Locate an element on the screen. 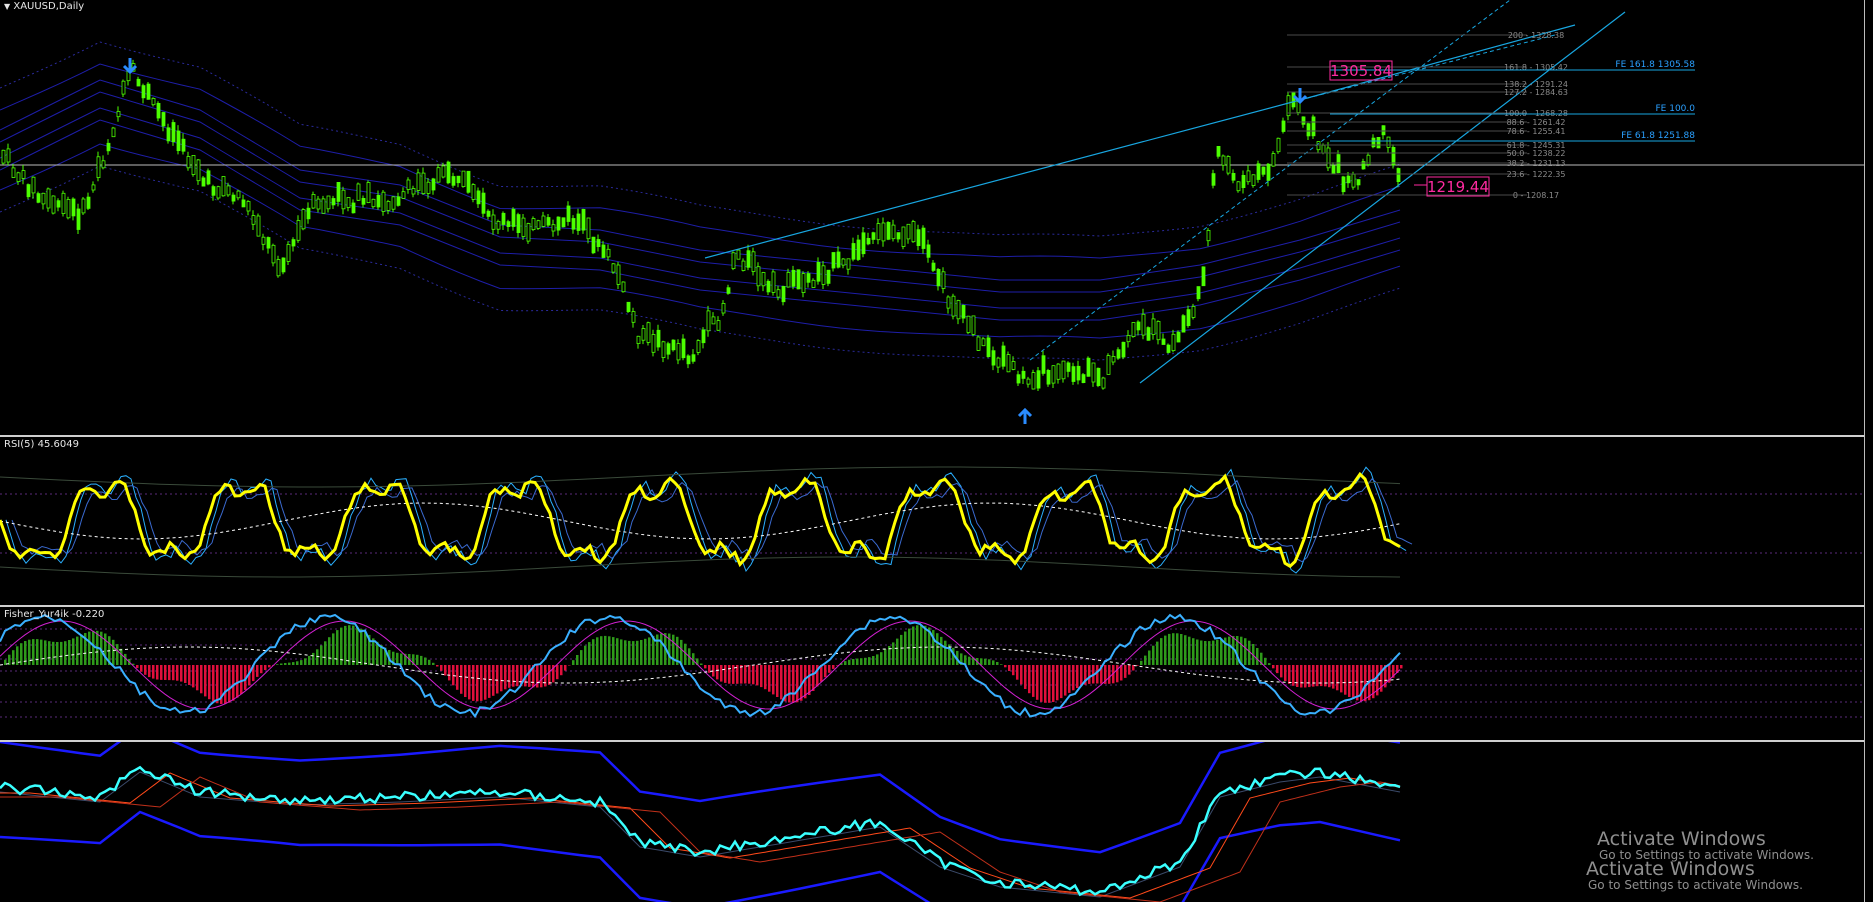 This screenshot has width=1873, height=902. band-ma-red-fast is located at coordinates (700, 835).